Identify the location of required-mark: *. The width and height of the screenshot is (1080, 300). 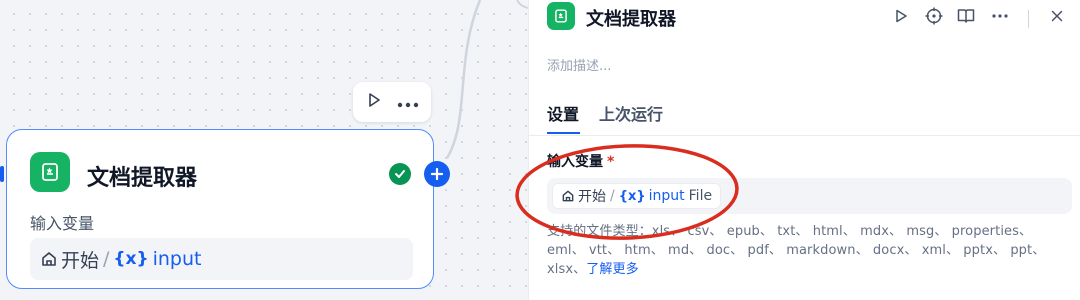
(611, 162).